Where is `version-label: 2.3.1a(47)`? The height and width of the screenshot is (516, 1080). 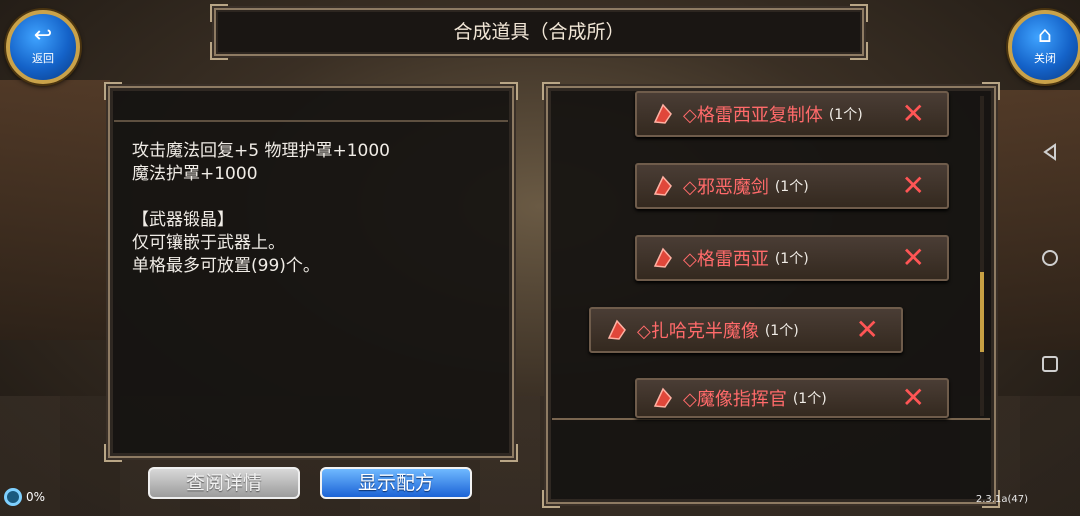 version-label: 2.3.1a(47) is located at coordinates (1001, 499).